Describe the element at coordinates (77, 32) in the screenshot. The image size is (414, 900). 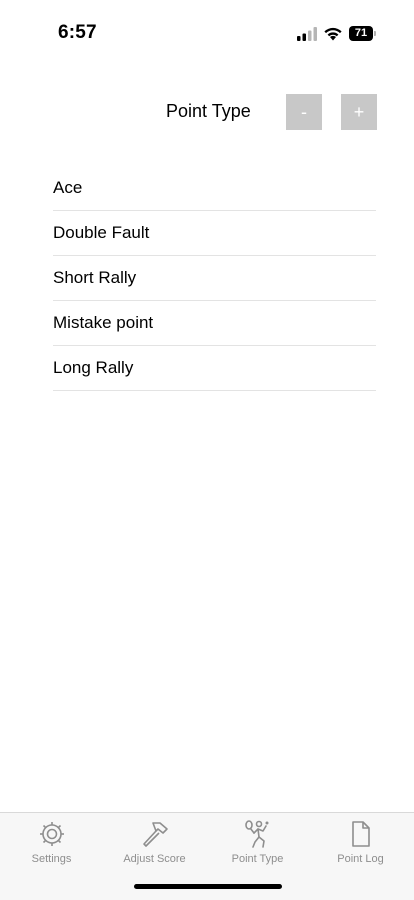
I see `status-time: 6:57` at that location.